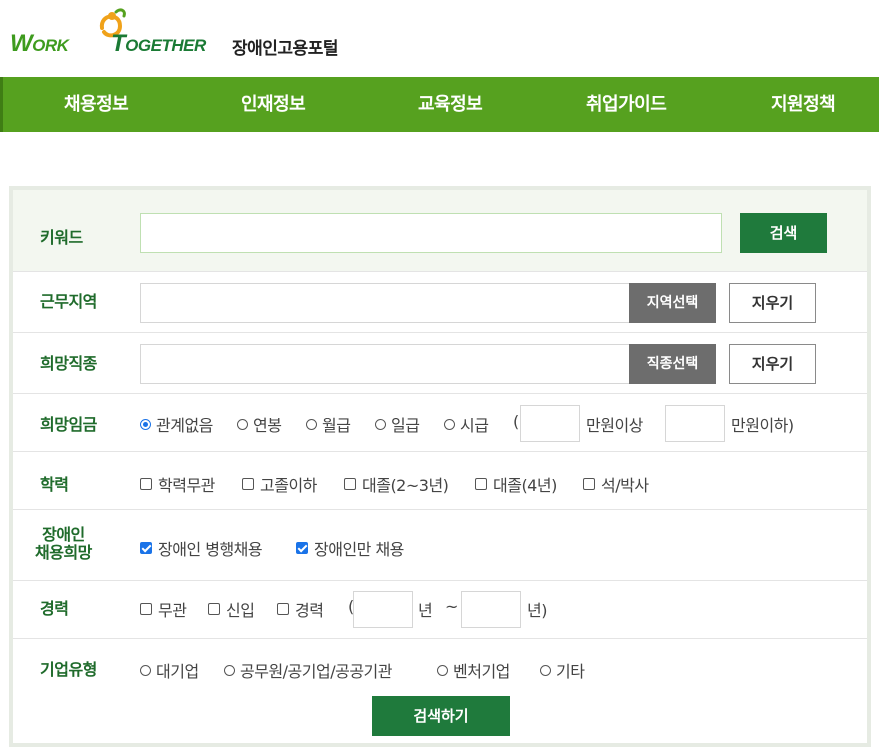  Describe the element at coordinates (385, 303) in the screenshot. I see `region-input` at that location.